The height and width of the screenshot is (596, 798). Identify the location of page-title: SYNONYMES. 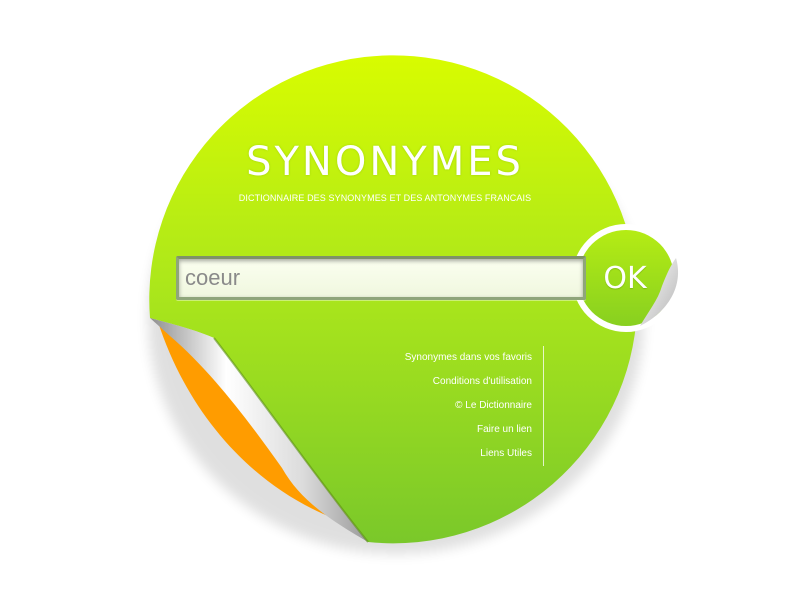
(385, 162).